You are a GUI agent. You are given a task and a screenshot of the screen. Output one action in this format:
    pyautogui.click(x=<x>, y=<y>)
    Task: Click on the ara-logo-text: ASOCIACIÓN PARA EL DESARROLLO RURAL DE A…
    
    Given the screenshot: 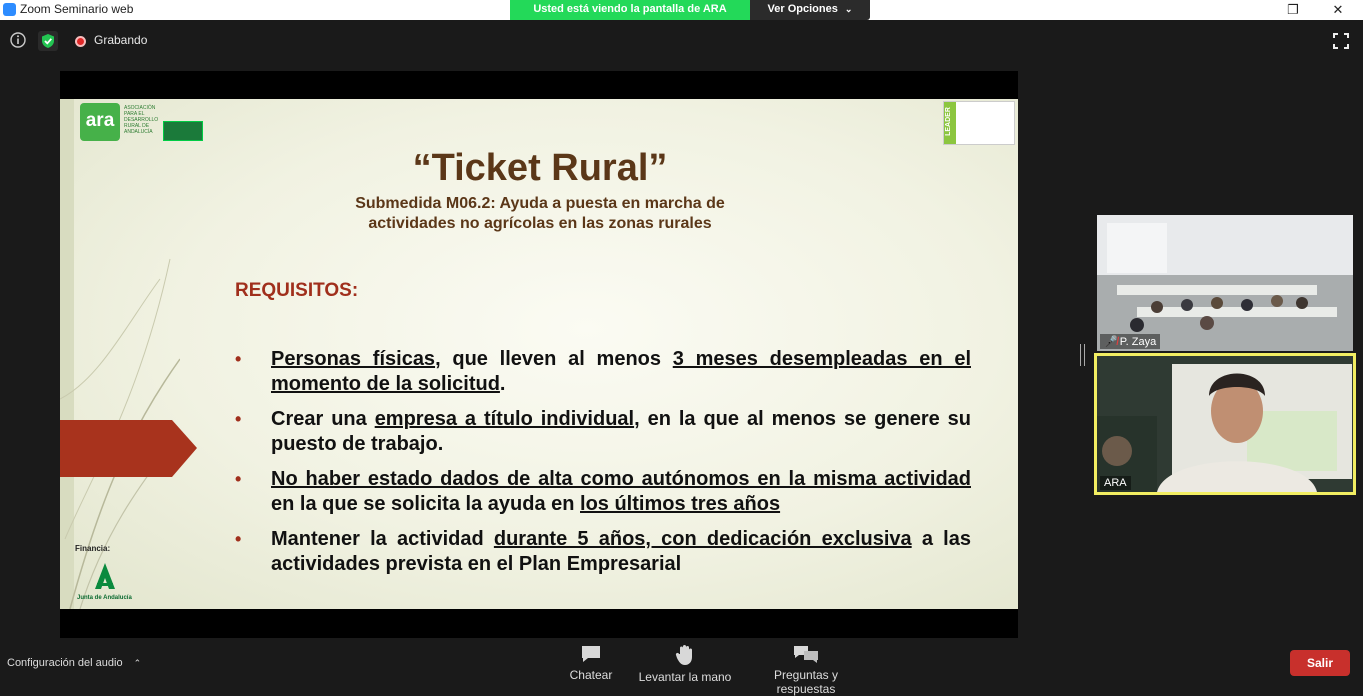 What is the action you would take?
    pyautogui.click(x=141, y=120)
    